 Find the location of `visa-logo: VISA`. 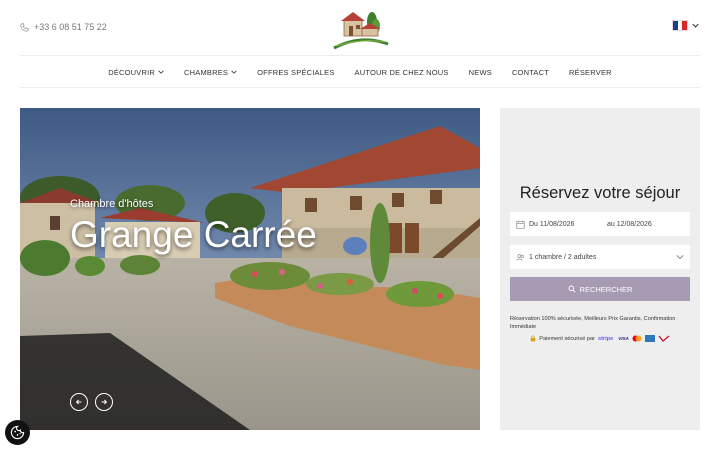

visa-logo: VISA is located at coordinates (623, 338).